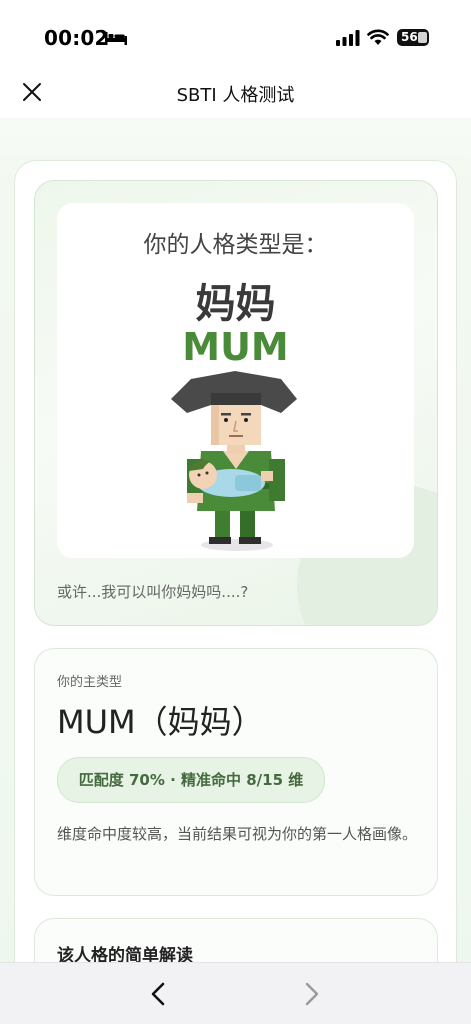 The width and height of the screenshot is (471, 1024). I want to click on status-bar: 00:02 56, so click(235, 32).